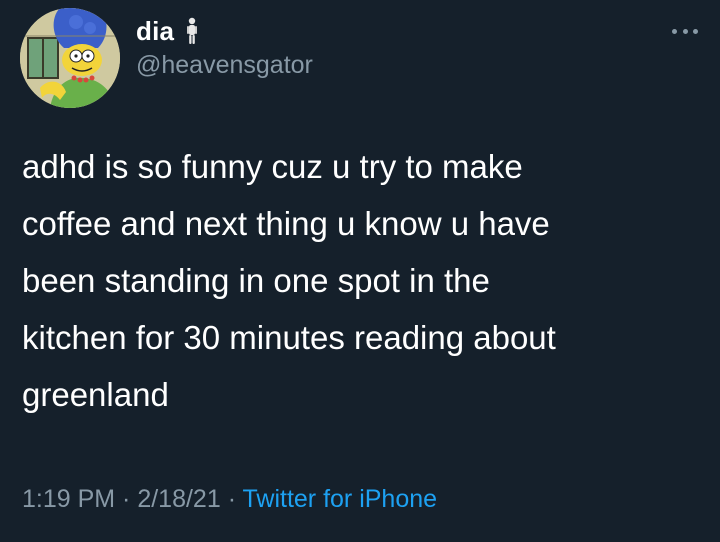 Image resolution: width=720 pixels, height=542 pixels. I want to click on tweet-meta: 1:19 PM · 2/18/21 · Twitter for iPhone, so click(229, 499).